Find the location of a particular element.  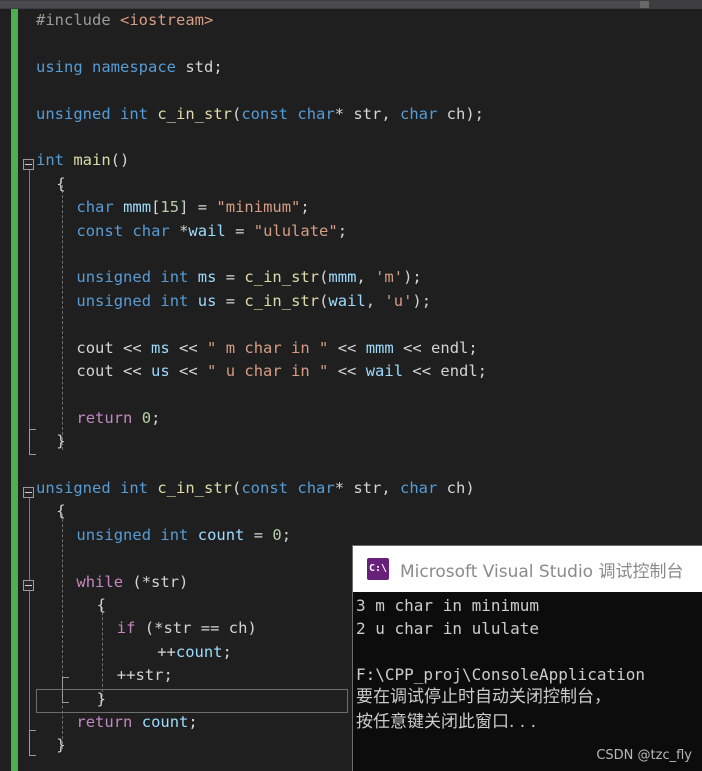

code-line: while (*str) is located at coordinates (132, 582).